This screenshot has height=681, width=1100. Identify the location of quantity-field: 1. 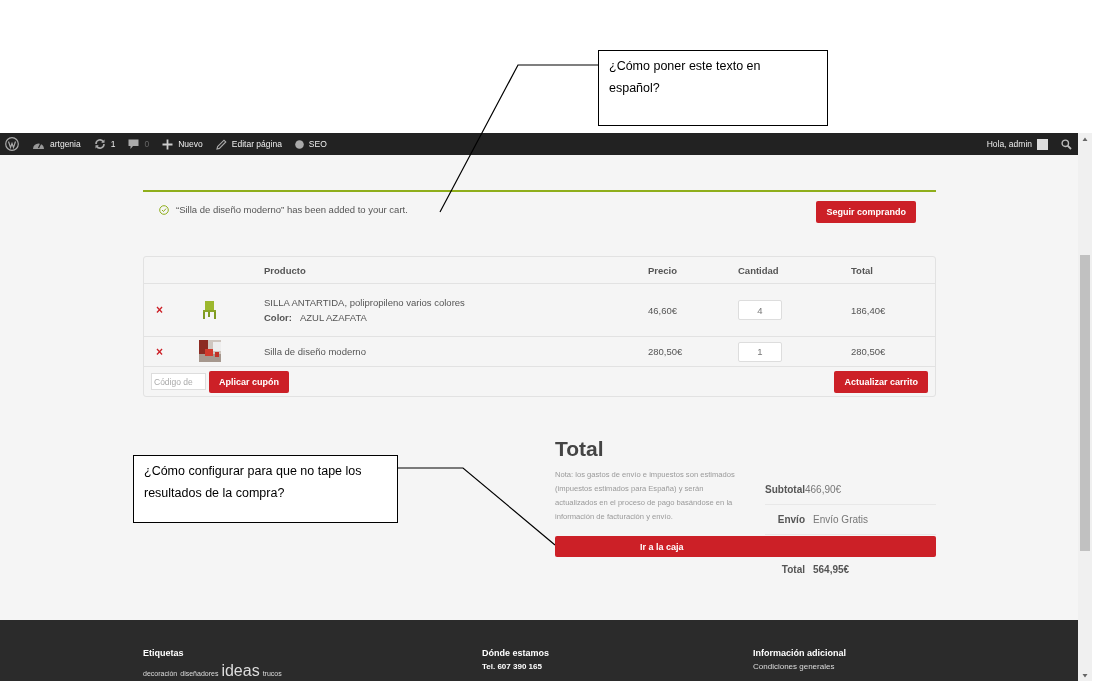
(760, 351).